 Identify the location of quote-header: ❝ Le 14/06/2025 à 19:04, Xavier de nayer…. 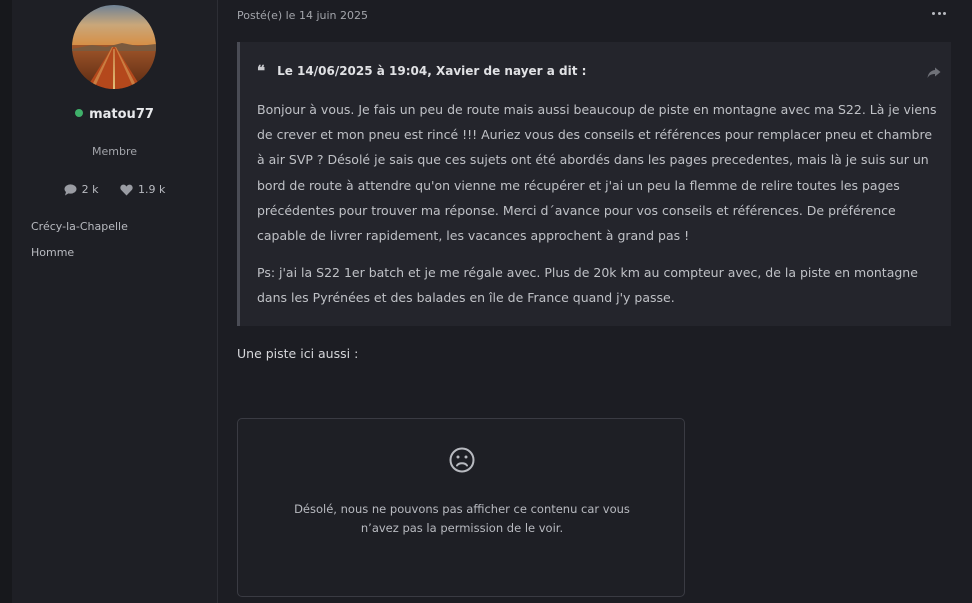
(422, 71).